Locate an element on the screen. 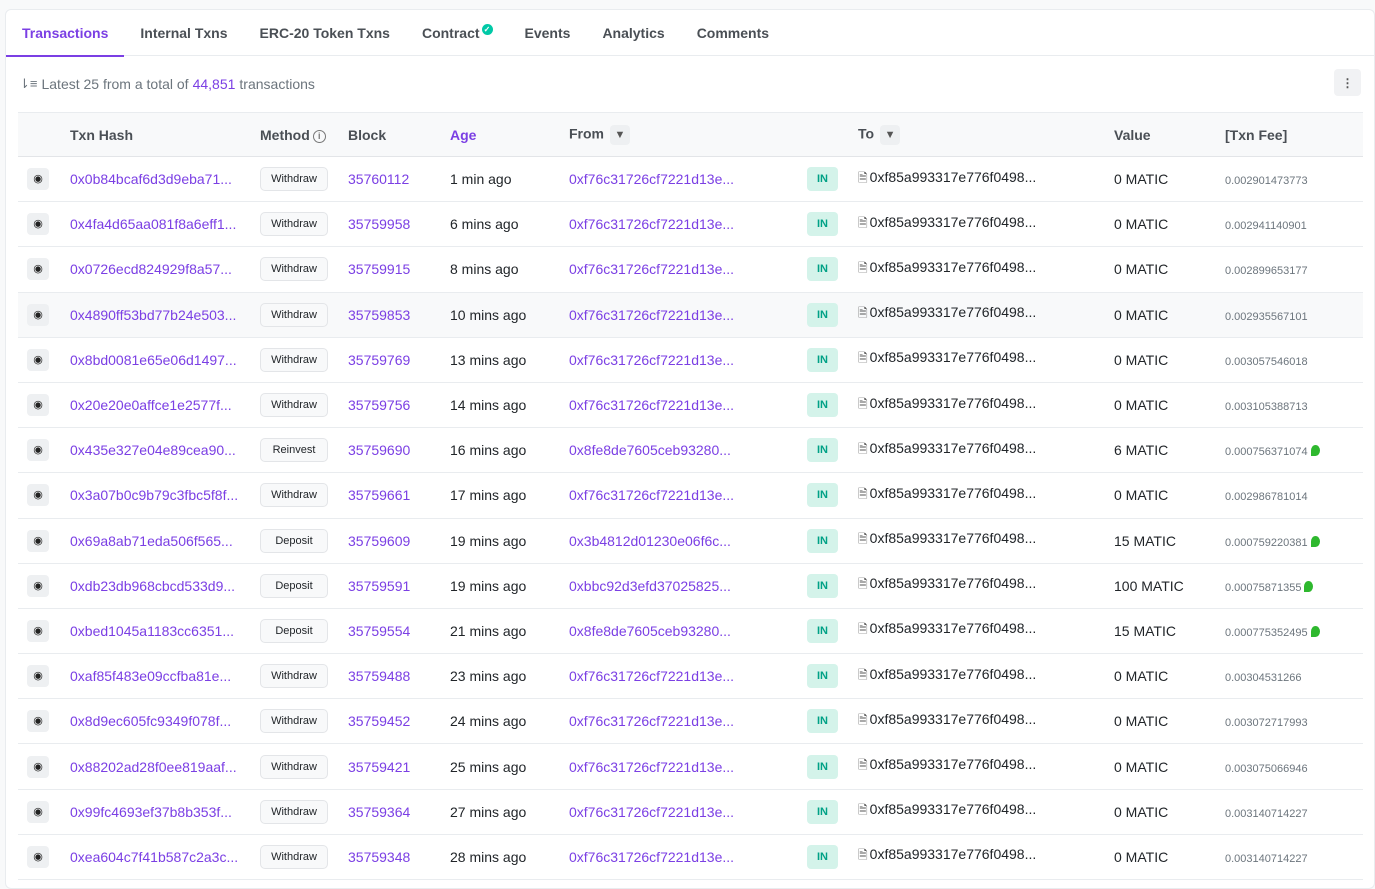  tab-label: ERC-20 Token Txns is located at coordinates (324, 33).